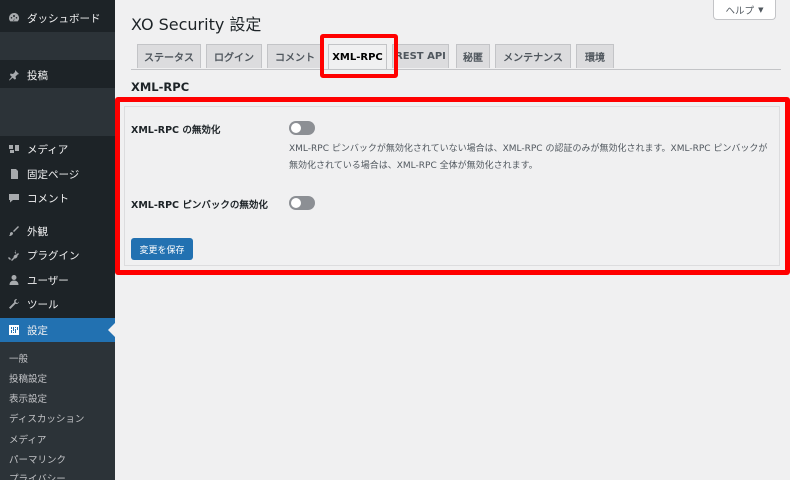 The image size is (790, 480). Describe the element at coordinates (37, 231) in the screenshot. I see `menu-appearance-label: 外観` at that location.